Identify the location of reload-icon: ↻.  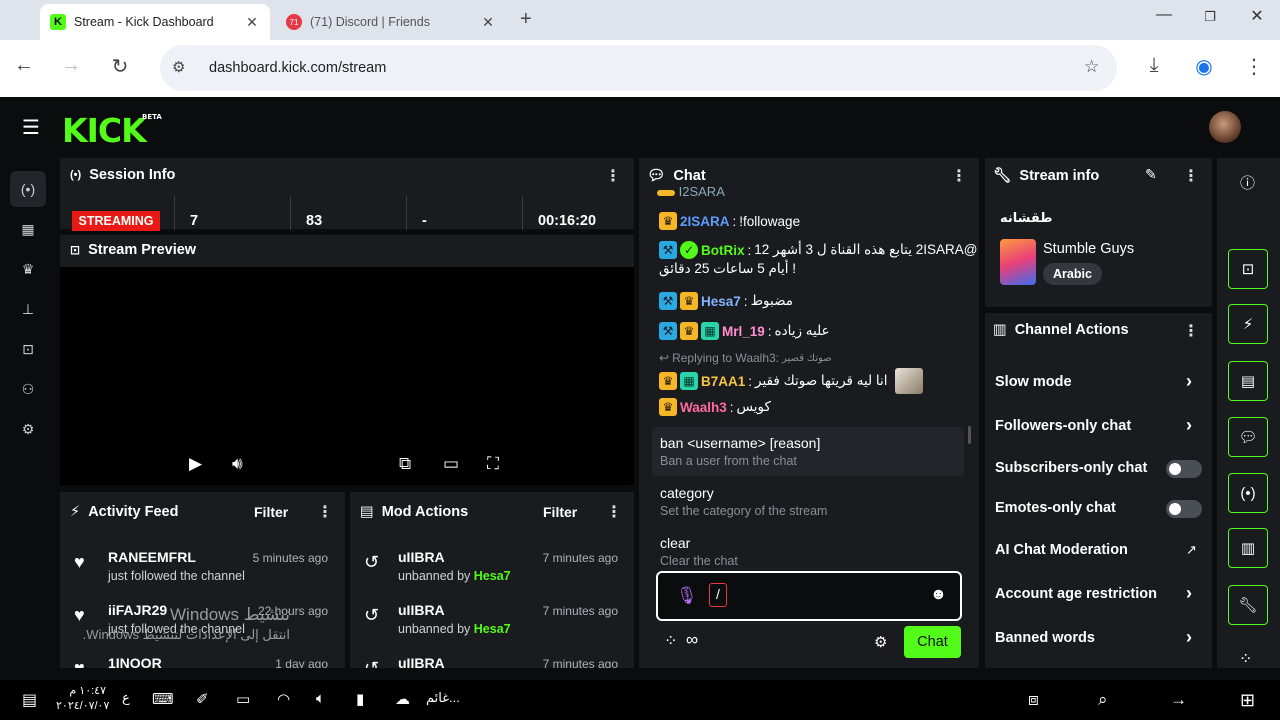
(120, 66).